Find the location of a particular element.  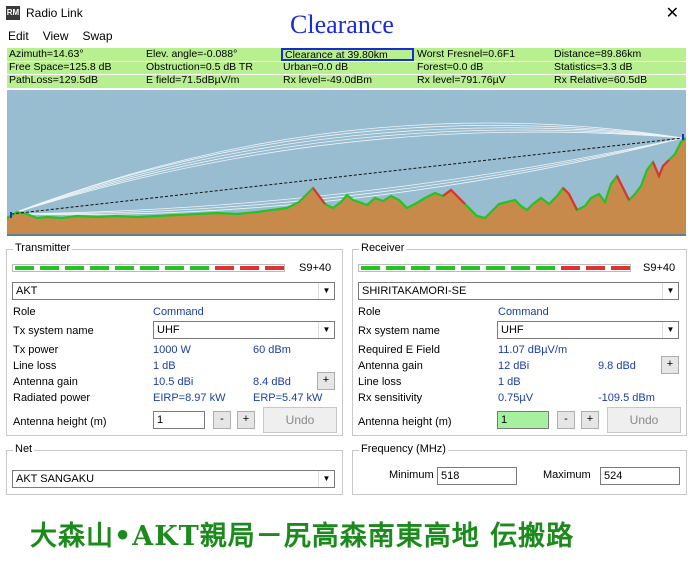

stat-elevation: Elev. angle=-0.088° is located at coordinates (192, 54).